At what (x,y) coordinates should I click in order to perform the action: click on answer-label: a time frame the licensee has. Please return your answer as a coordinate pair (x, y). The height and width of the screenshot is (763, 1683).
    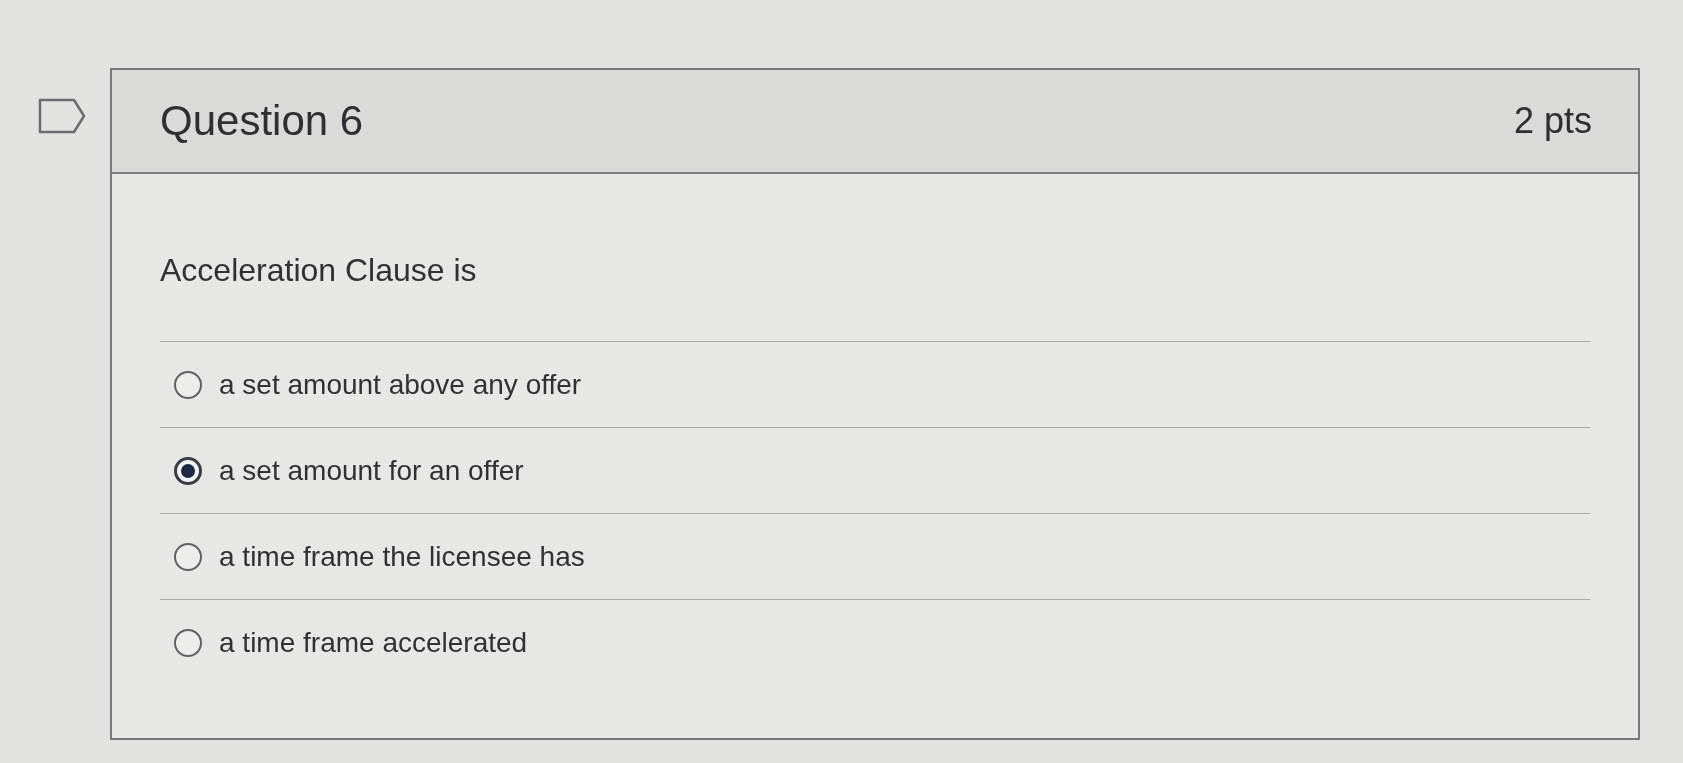
    Looking at the image, I should click on (402, 556).